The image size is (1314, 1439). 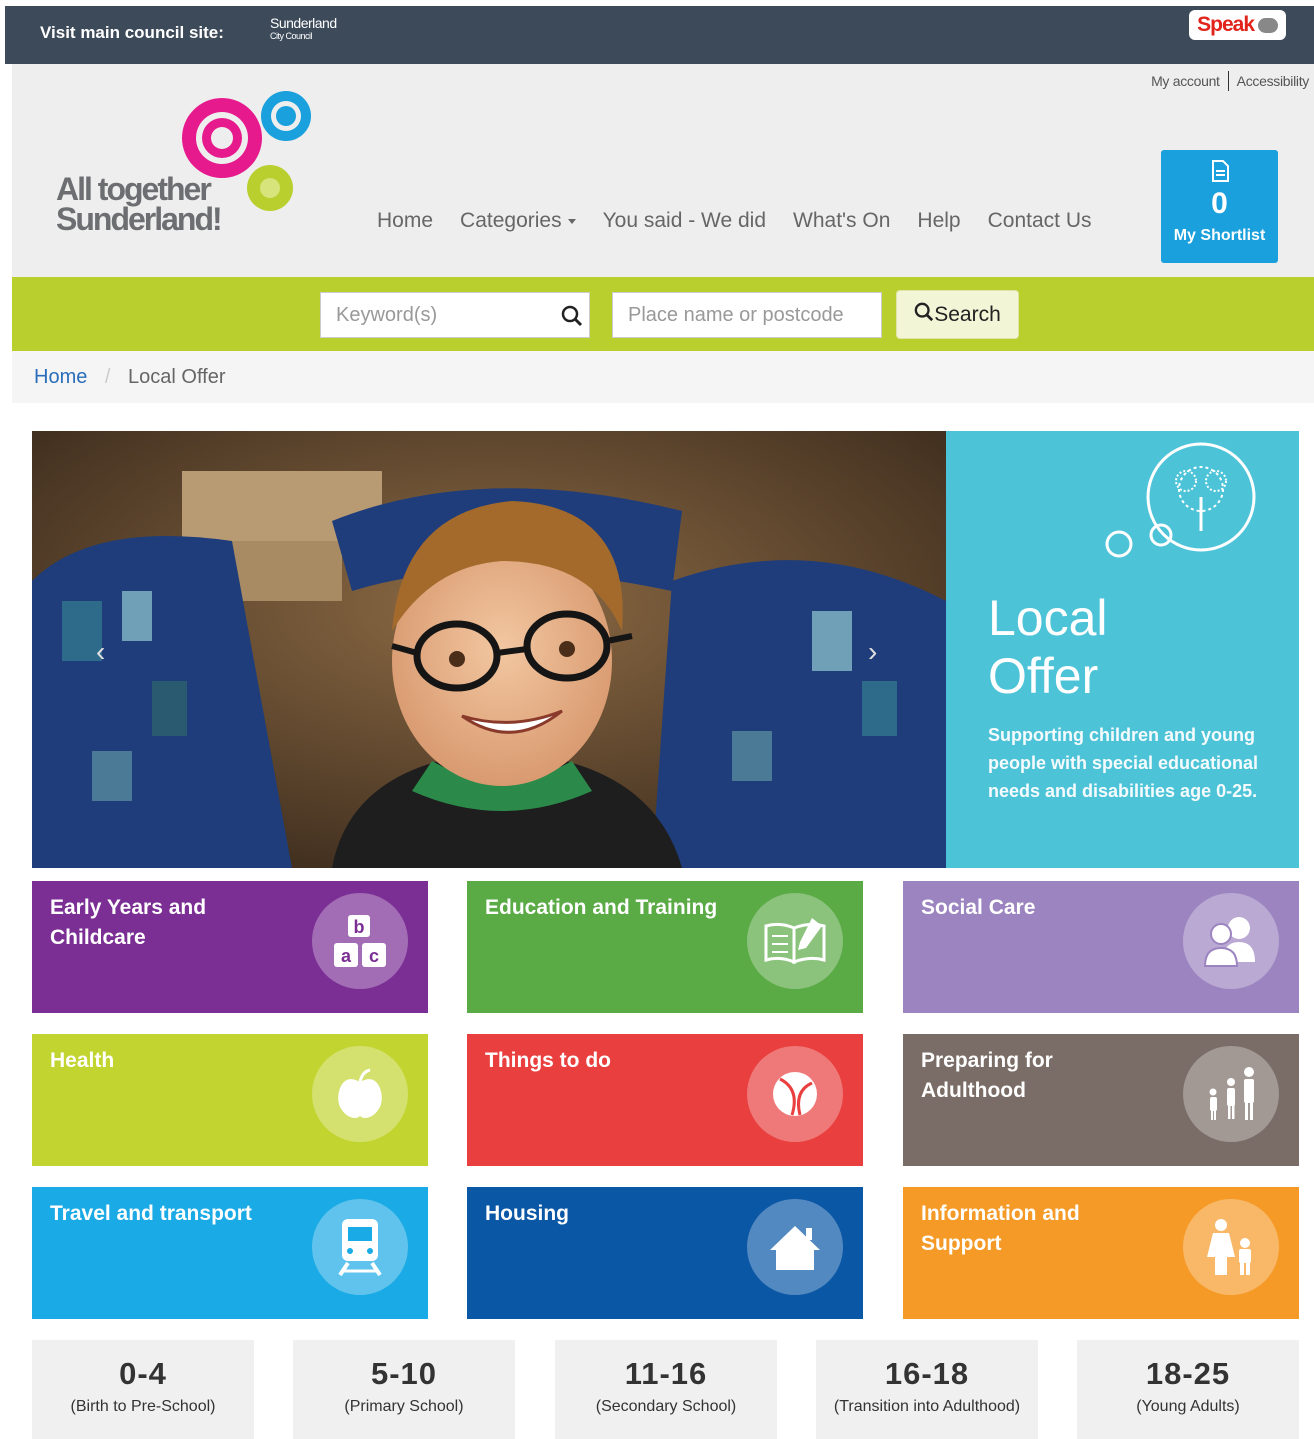 I want to click on tile-label: Travel and transport, so click(x=151, y=1213).